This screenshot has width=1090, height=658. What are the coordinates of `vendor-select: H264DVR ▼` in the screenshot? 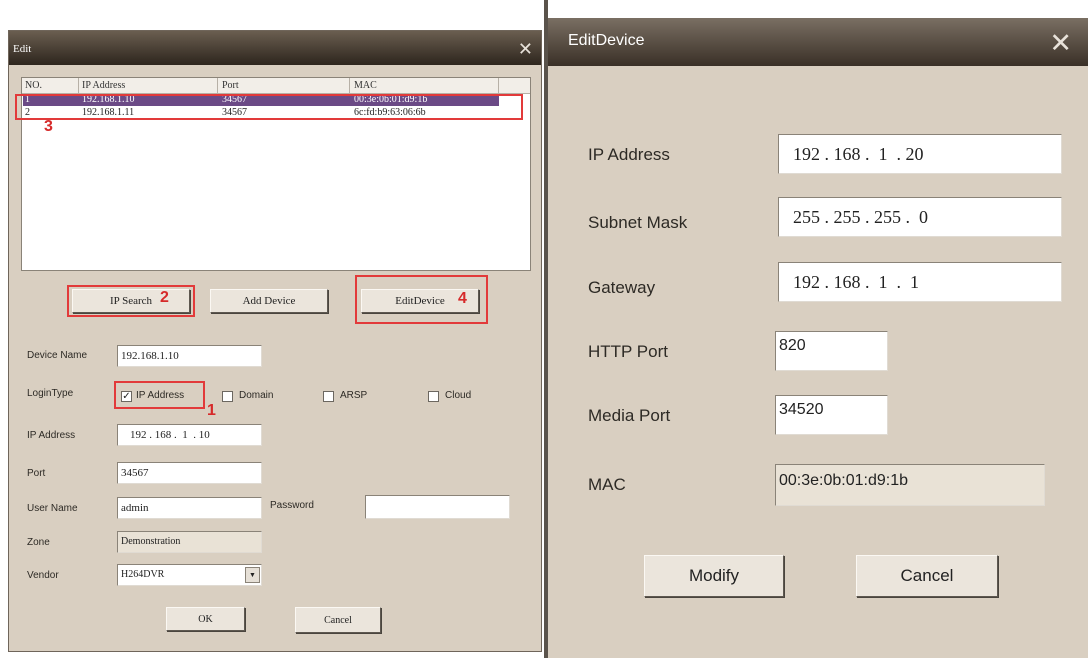 It's located at (189, 575).